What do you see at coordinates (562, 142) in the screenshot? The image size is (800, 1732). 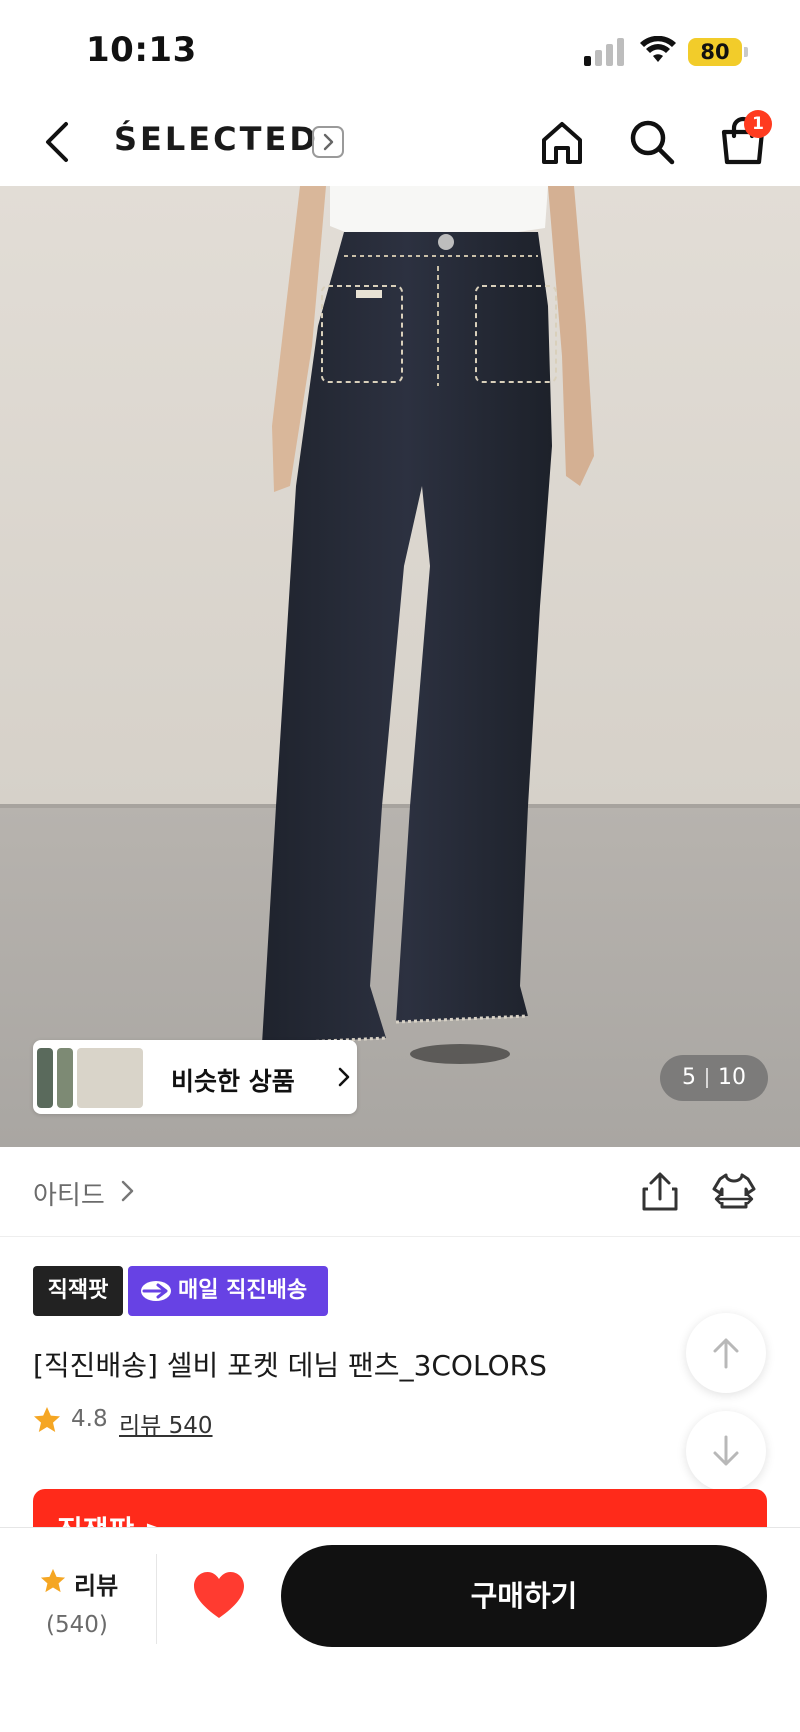 I see `home-icon` at bounding box center [562, 142].